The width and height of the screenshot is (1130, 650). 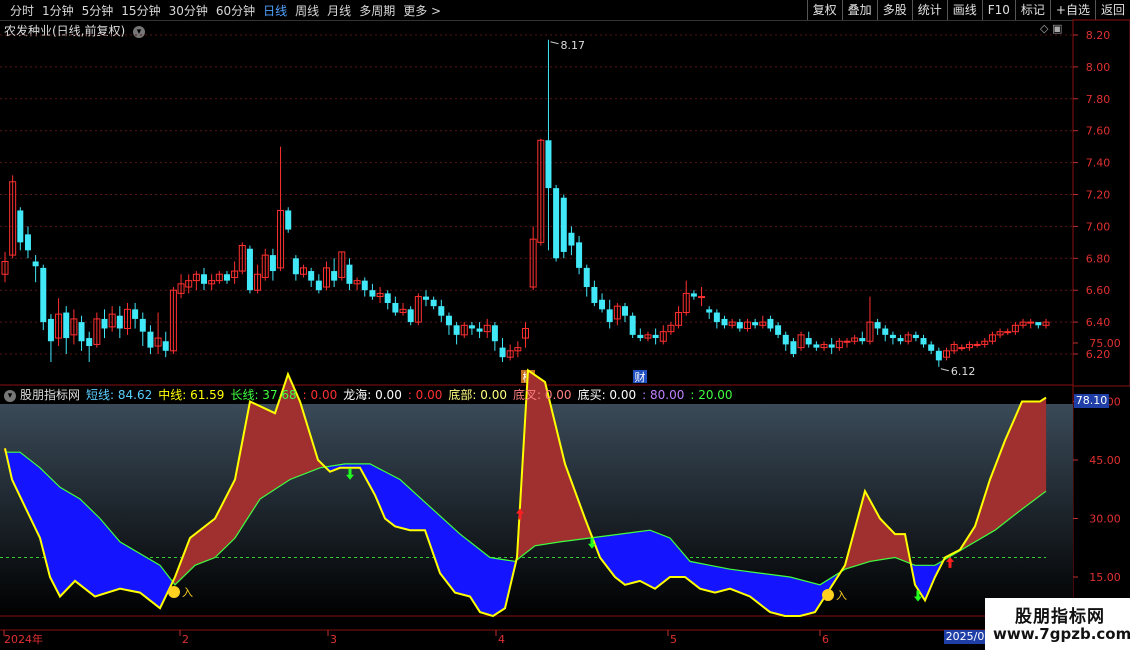 What do you see at coordinates (1098, 226) in the screenshot?
I see `price-tick-label: 7.00` at bounding box center [1098, 226].